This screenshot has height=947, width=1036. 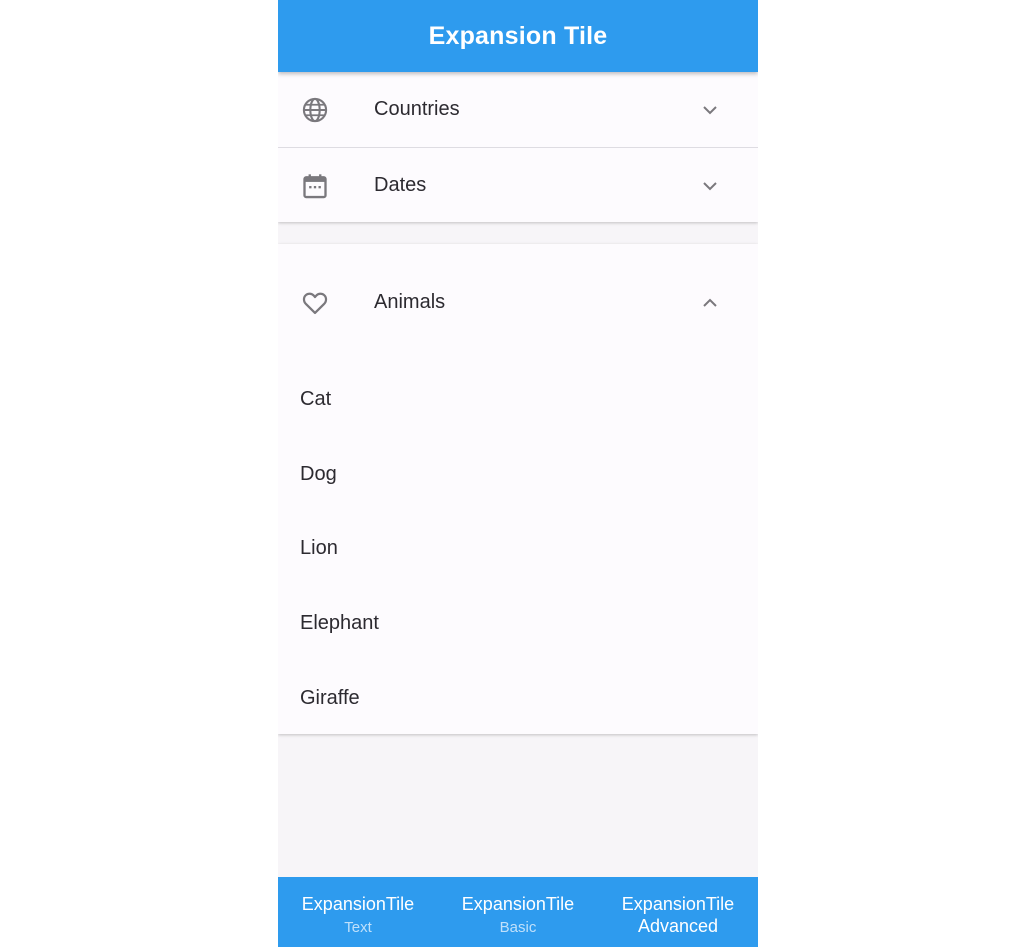 I want to click on heart-outline-icon, so click(x=315, y=303).